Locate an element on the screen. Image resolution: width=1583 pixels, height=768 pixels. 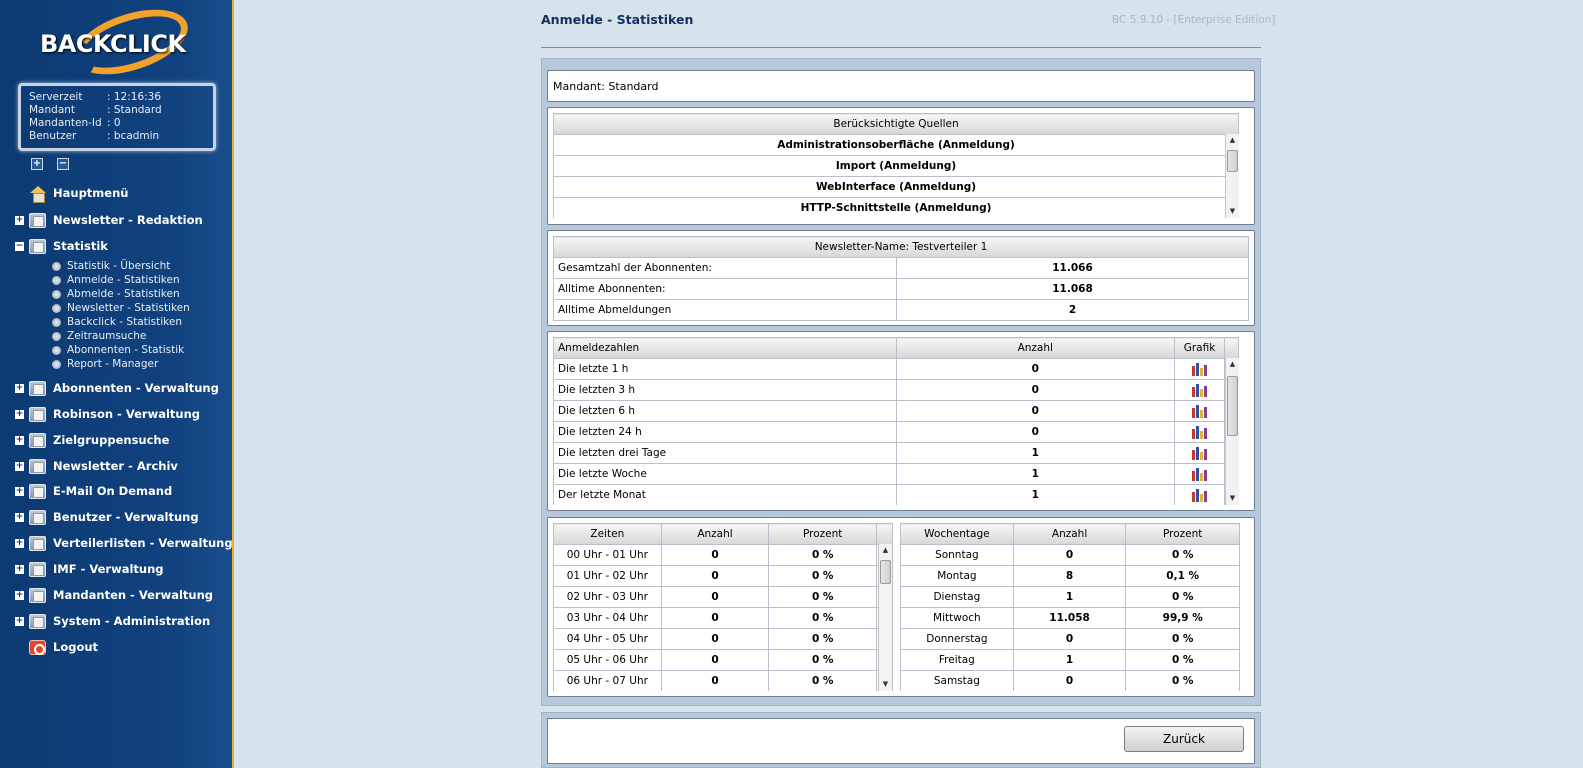
expand-all-button: + is located at coordinates (37, 164).